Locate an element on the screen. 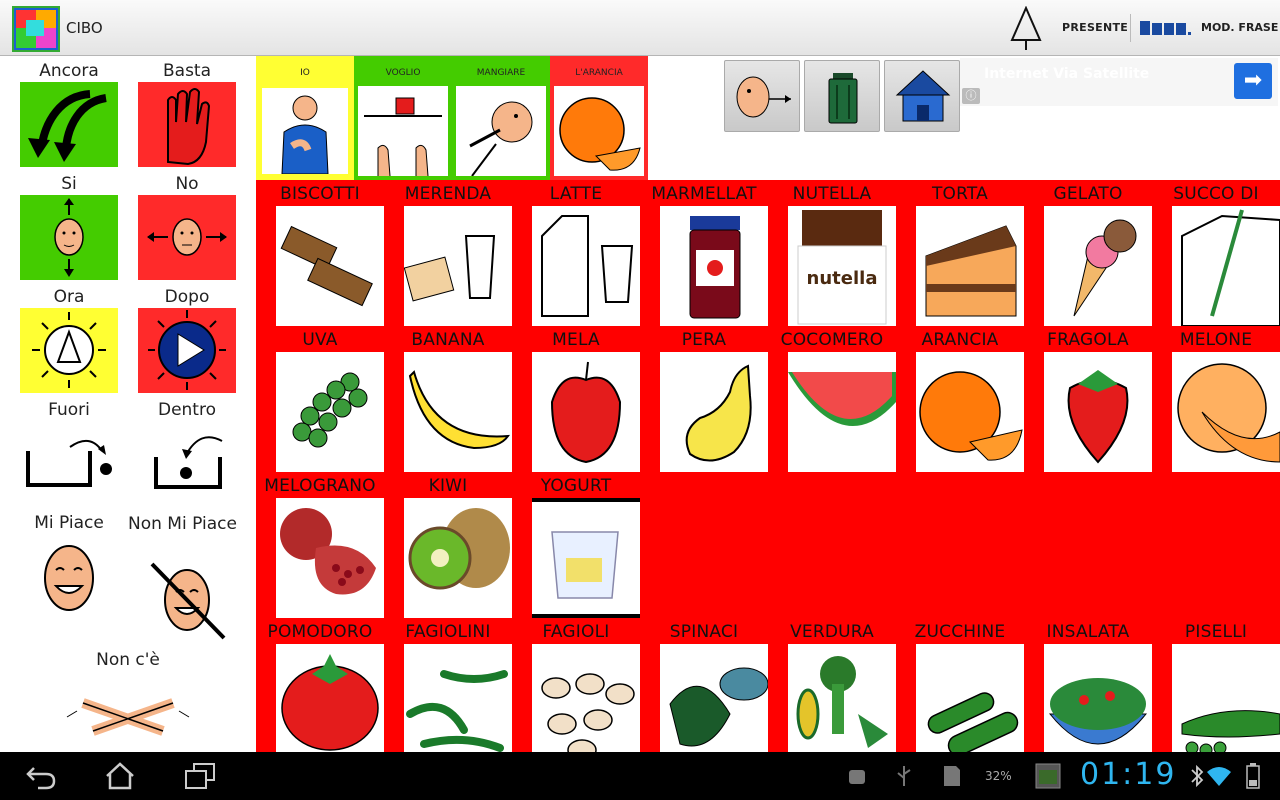 The image size is (1280, 800). grid-item-label: SPINACI is located at coordinates (704, 632).